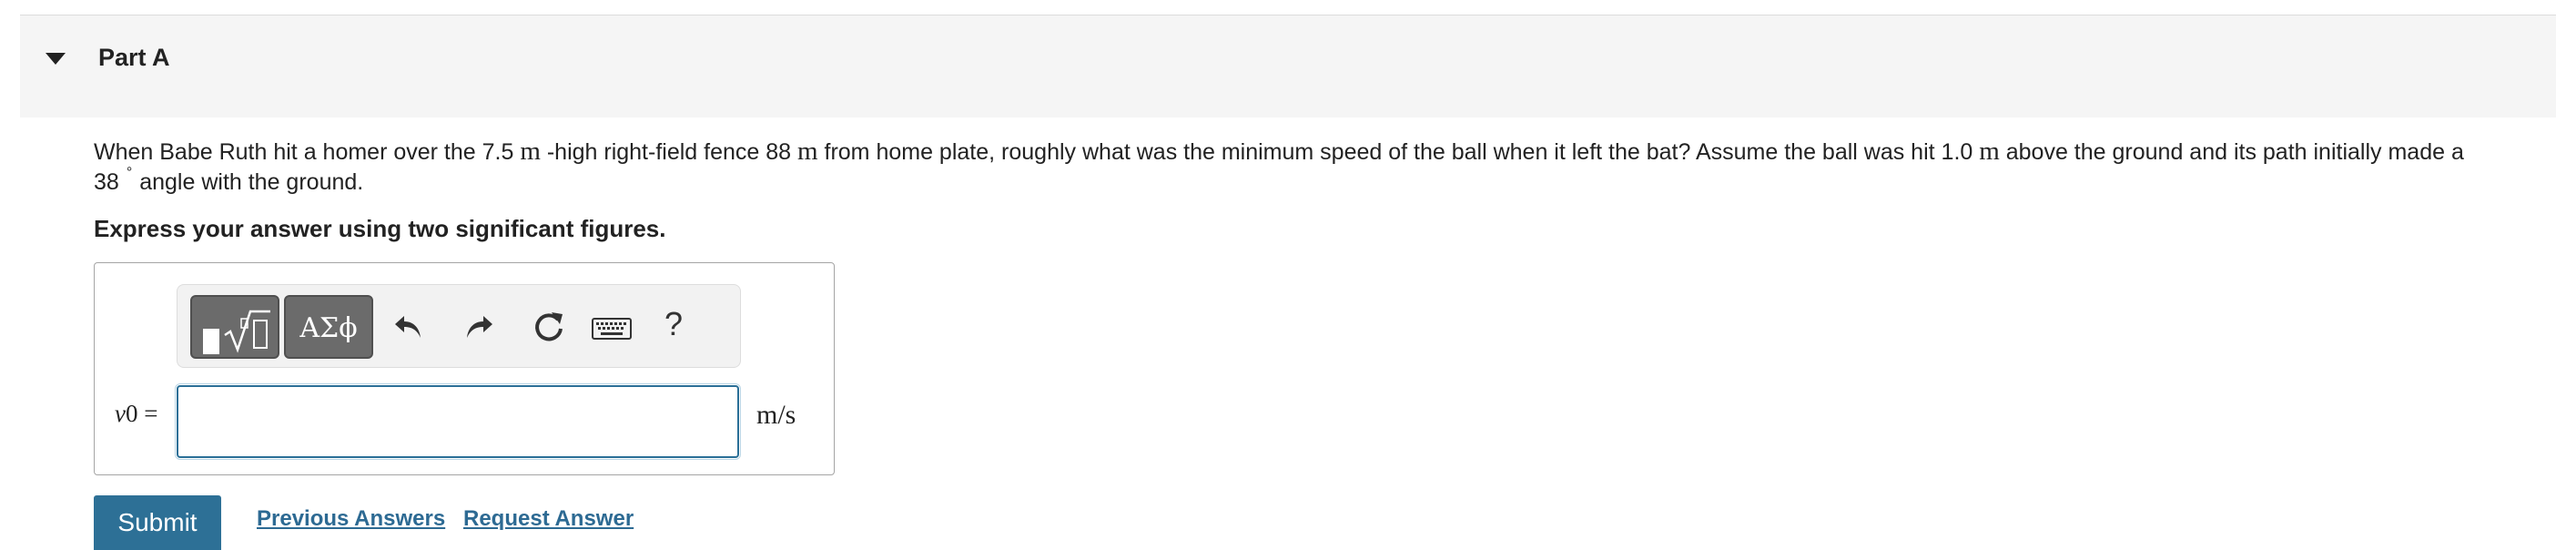  What do you see at coordinates (211, 341) in the screenshot?
I see `template-placeholder-icon` at bounding box center [211, 341].